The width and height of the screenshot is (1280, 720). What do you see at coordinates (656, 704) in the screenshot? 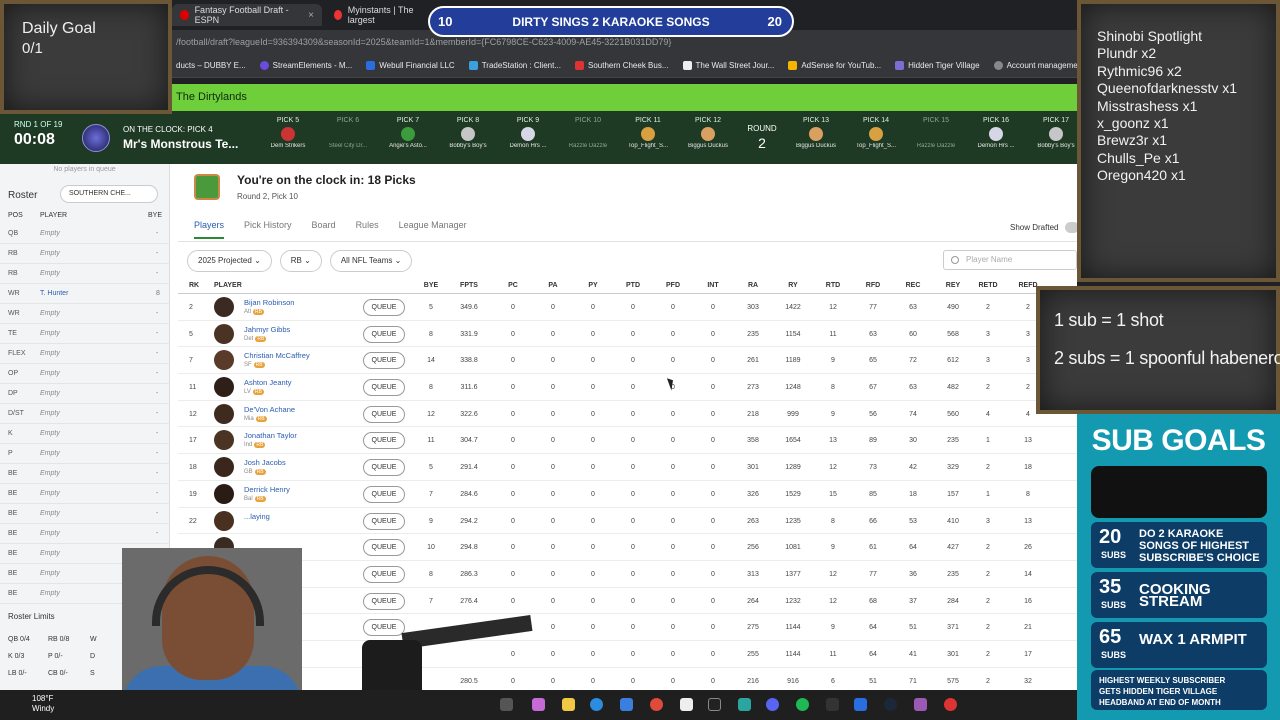
I see `chrome-icon` at bounding box center [656, 704].